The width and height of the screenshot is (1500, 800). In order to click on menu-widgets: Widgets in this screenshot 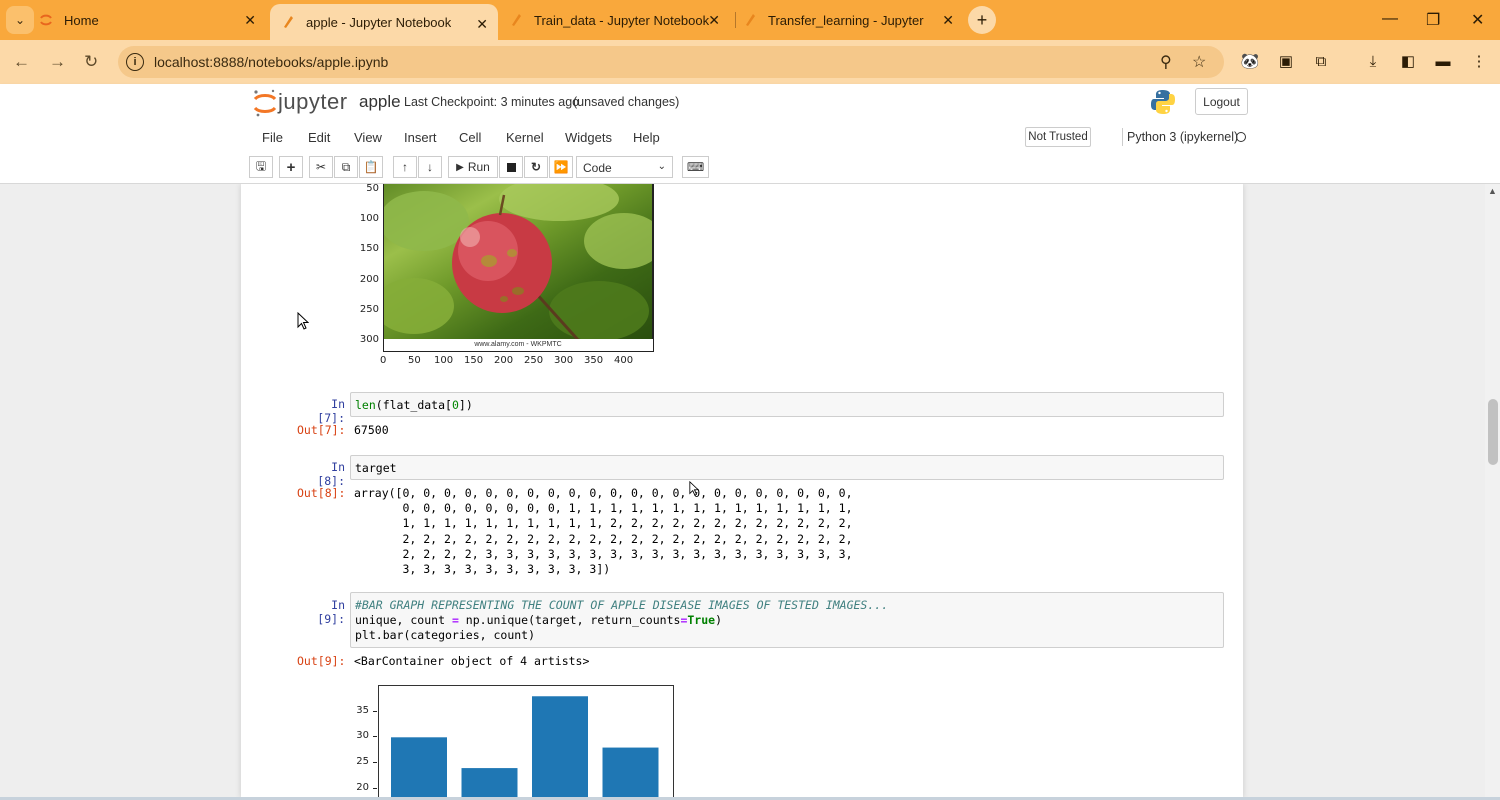, I will do `click(588, 137)`.